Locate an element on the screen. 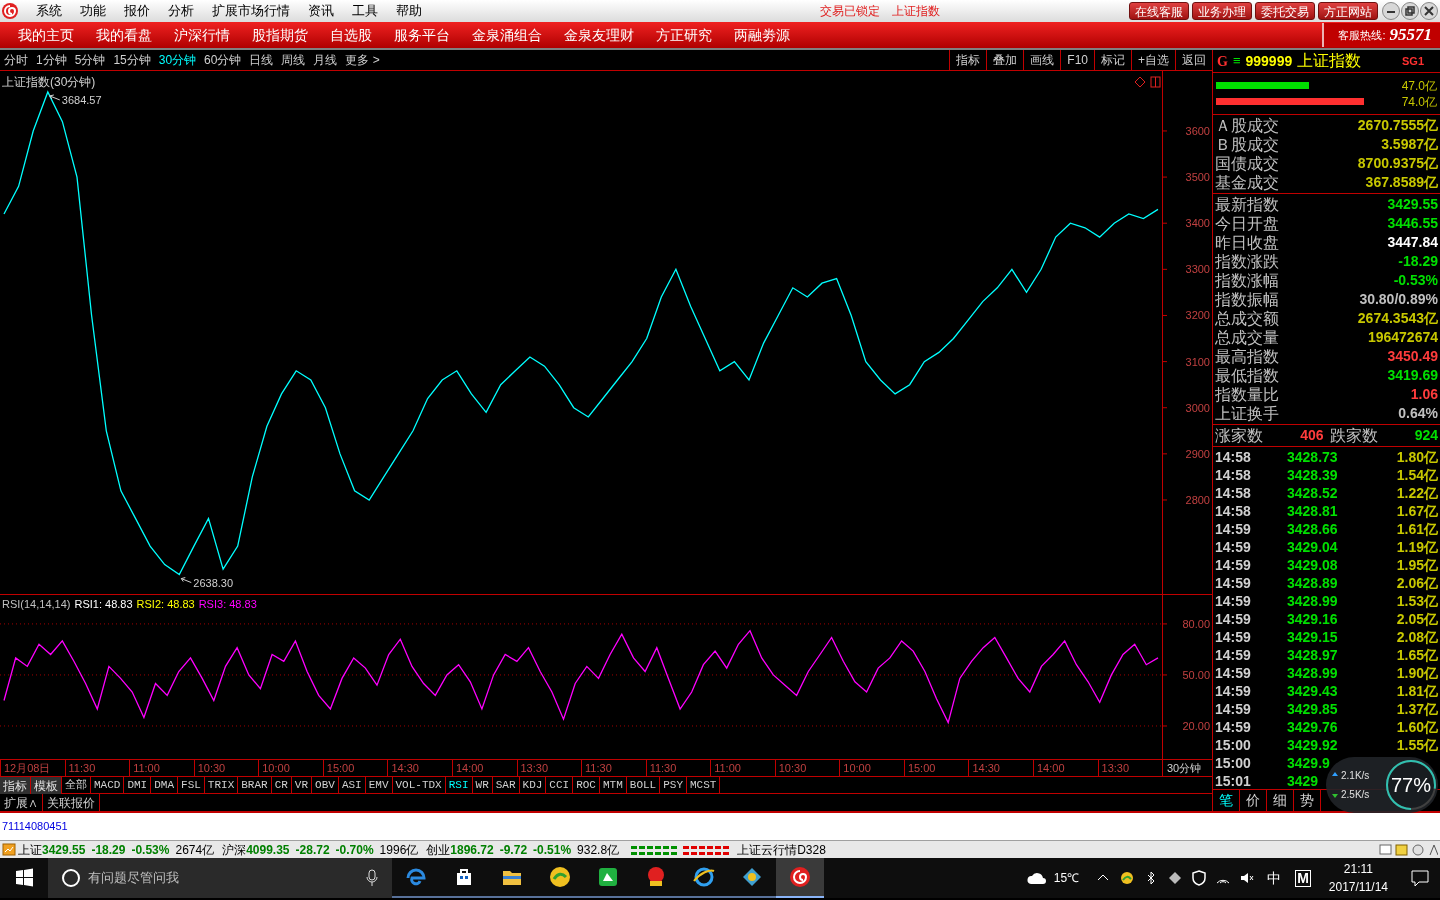  nav-item: 金泉涌组合 is located at coordinates (507, 35).